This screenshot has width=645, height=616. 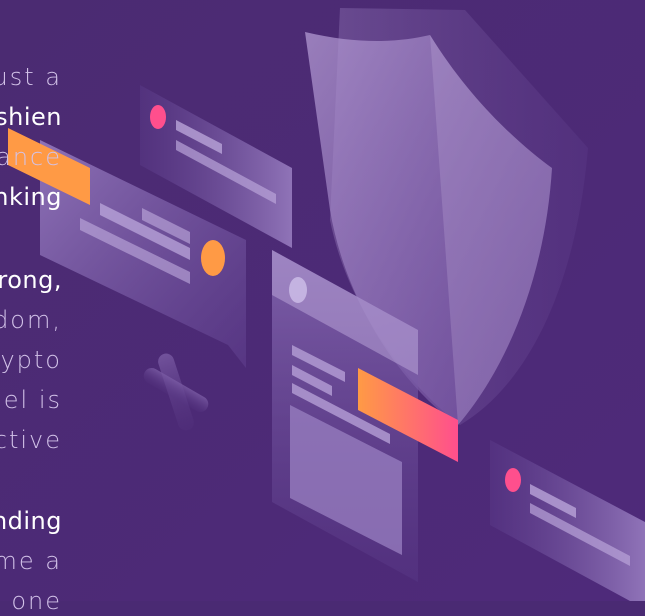 I want to click on text-line: rong,, so click(x=31, y=280).